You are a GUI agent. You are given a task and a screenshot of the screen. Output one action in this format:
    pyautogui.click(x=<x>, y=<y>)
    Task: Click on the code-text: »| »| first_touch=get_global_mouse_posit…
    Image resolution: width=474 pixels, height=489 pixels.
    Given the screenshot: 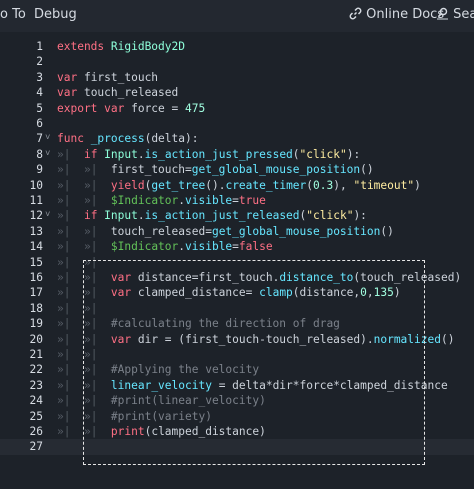 What is the action you would take?
    pyautogui.click(x=215, y=169)
    